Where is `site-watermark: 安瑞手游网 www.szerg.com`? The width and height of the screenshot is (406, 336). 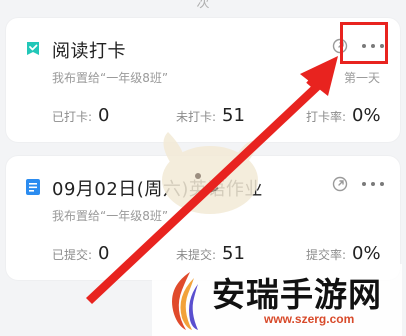 site-watermark: 安瑞手游网 www.szerg.com is located at coordinates (277, 300).